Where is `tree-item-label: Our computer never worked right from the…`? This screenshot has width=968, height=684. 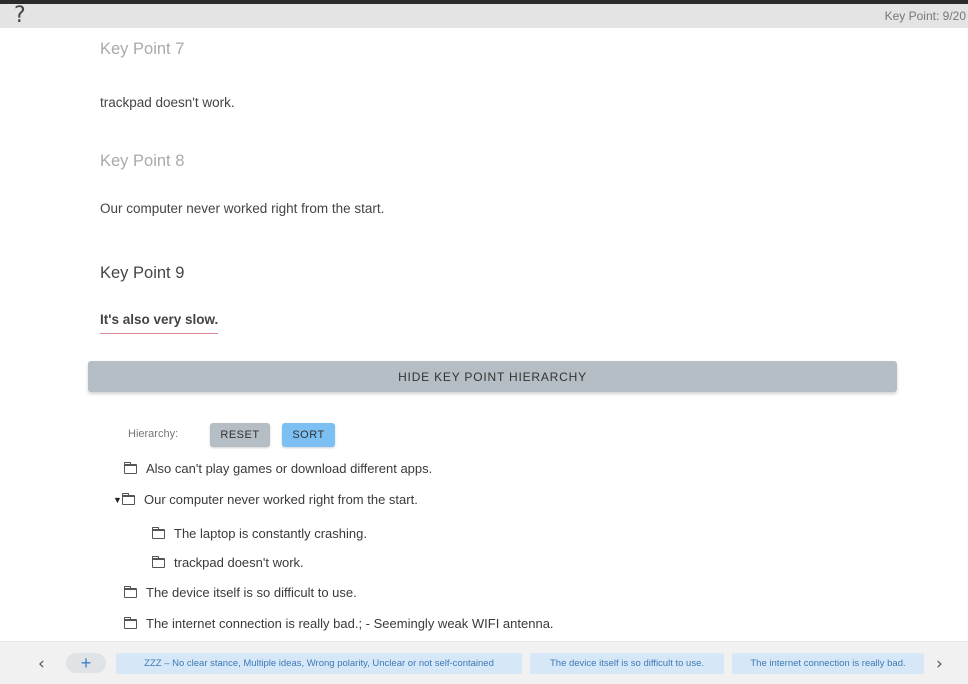
tree-item-label: Our computer never worked right from the… is located at coordinates (281, 499).